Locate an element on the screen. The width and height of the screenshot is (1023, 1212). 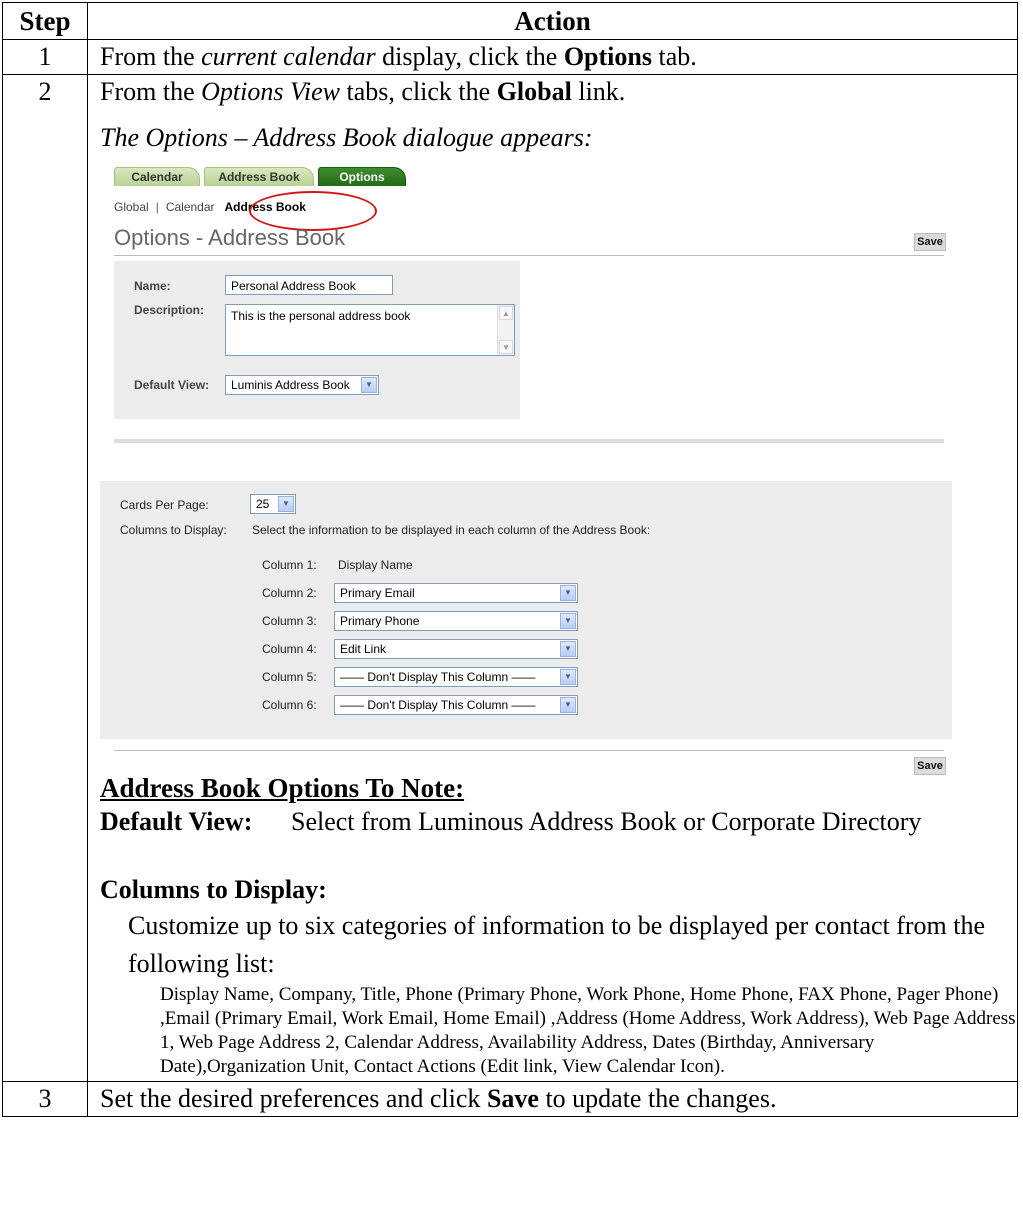
tab-options: Options is located at coordinates (362, 176).